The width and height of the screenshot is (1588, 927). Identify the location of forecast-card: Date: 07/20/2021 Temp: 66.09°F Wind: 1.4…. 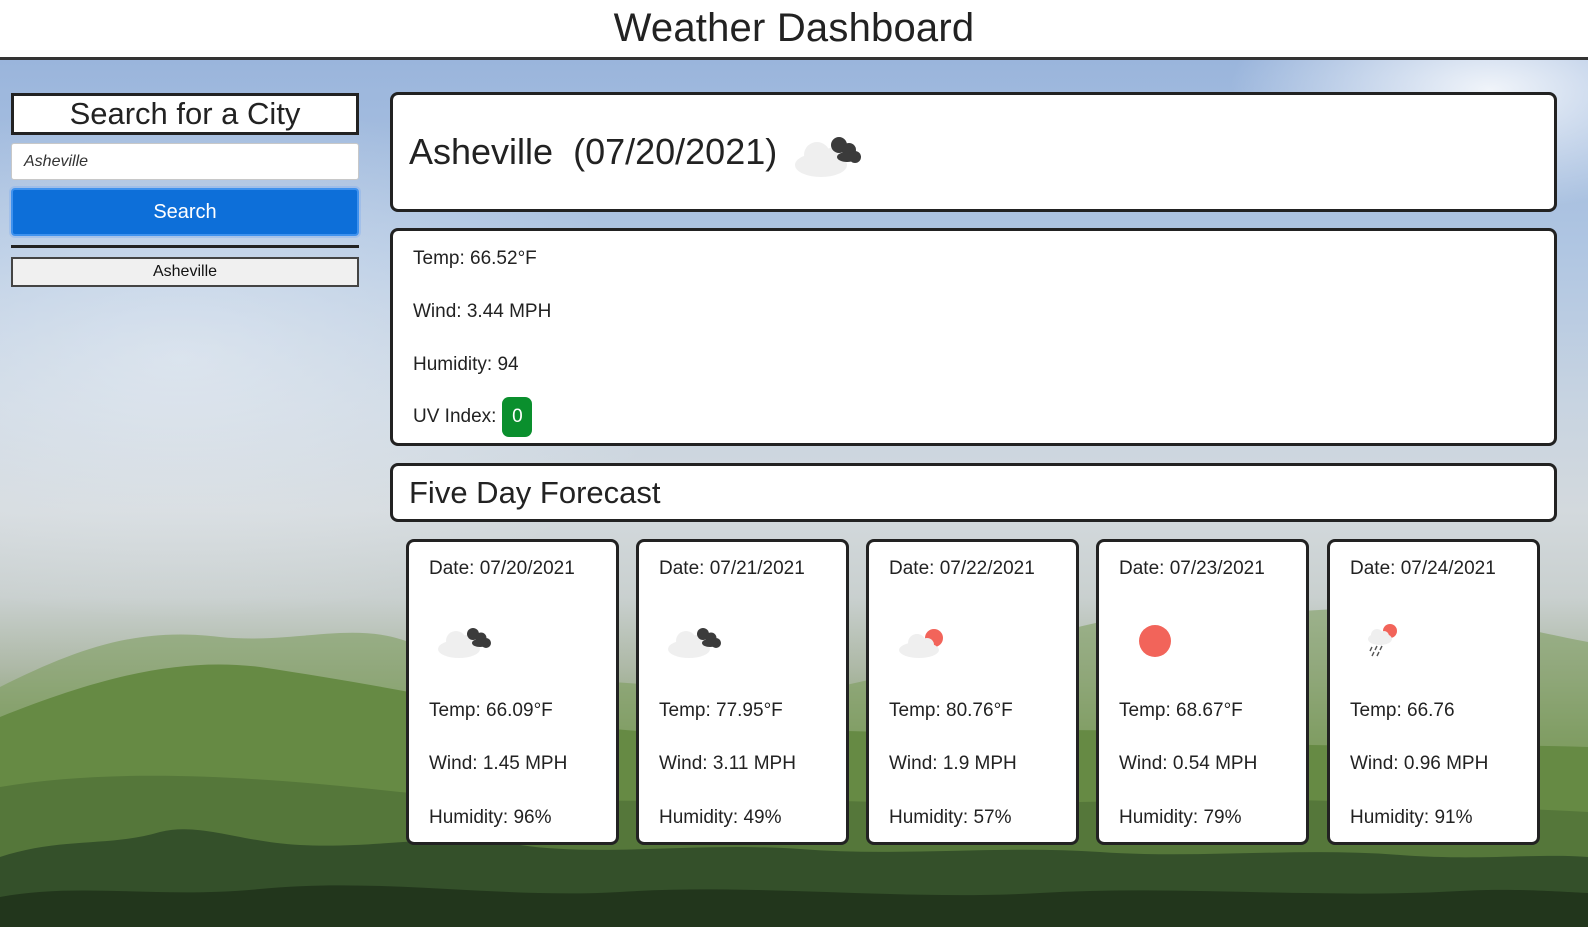
(512, 692).